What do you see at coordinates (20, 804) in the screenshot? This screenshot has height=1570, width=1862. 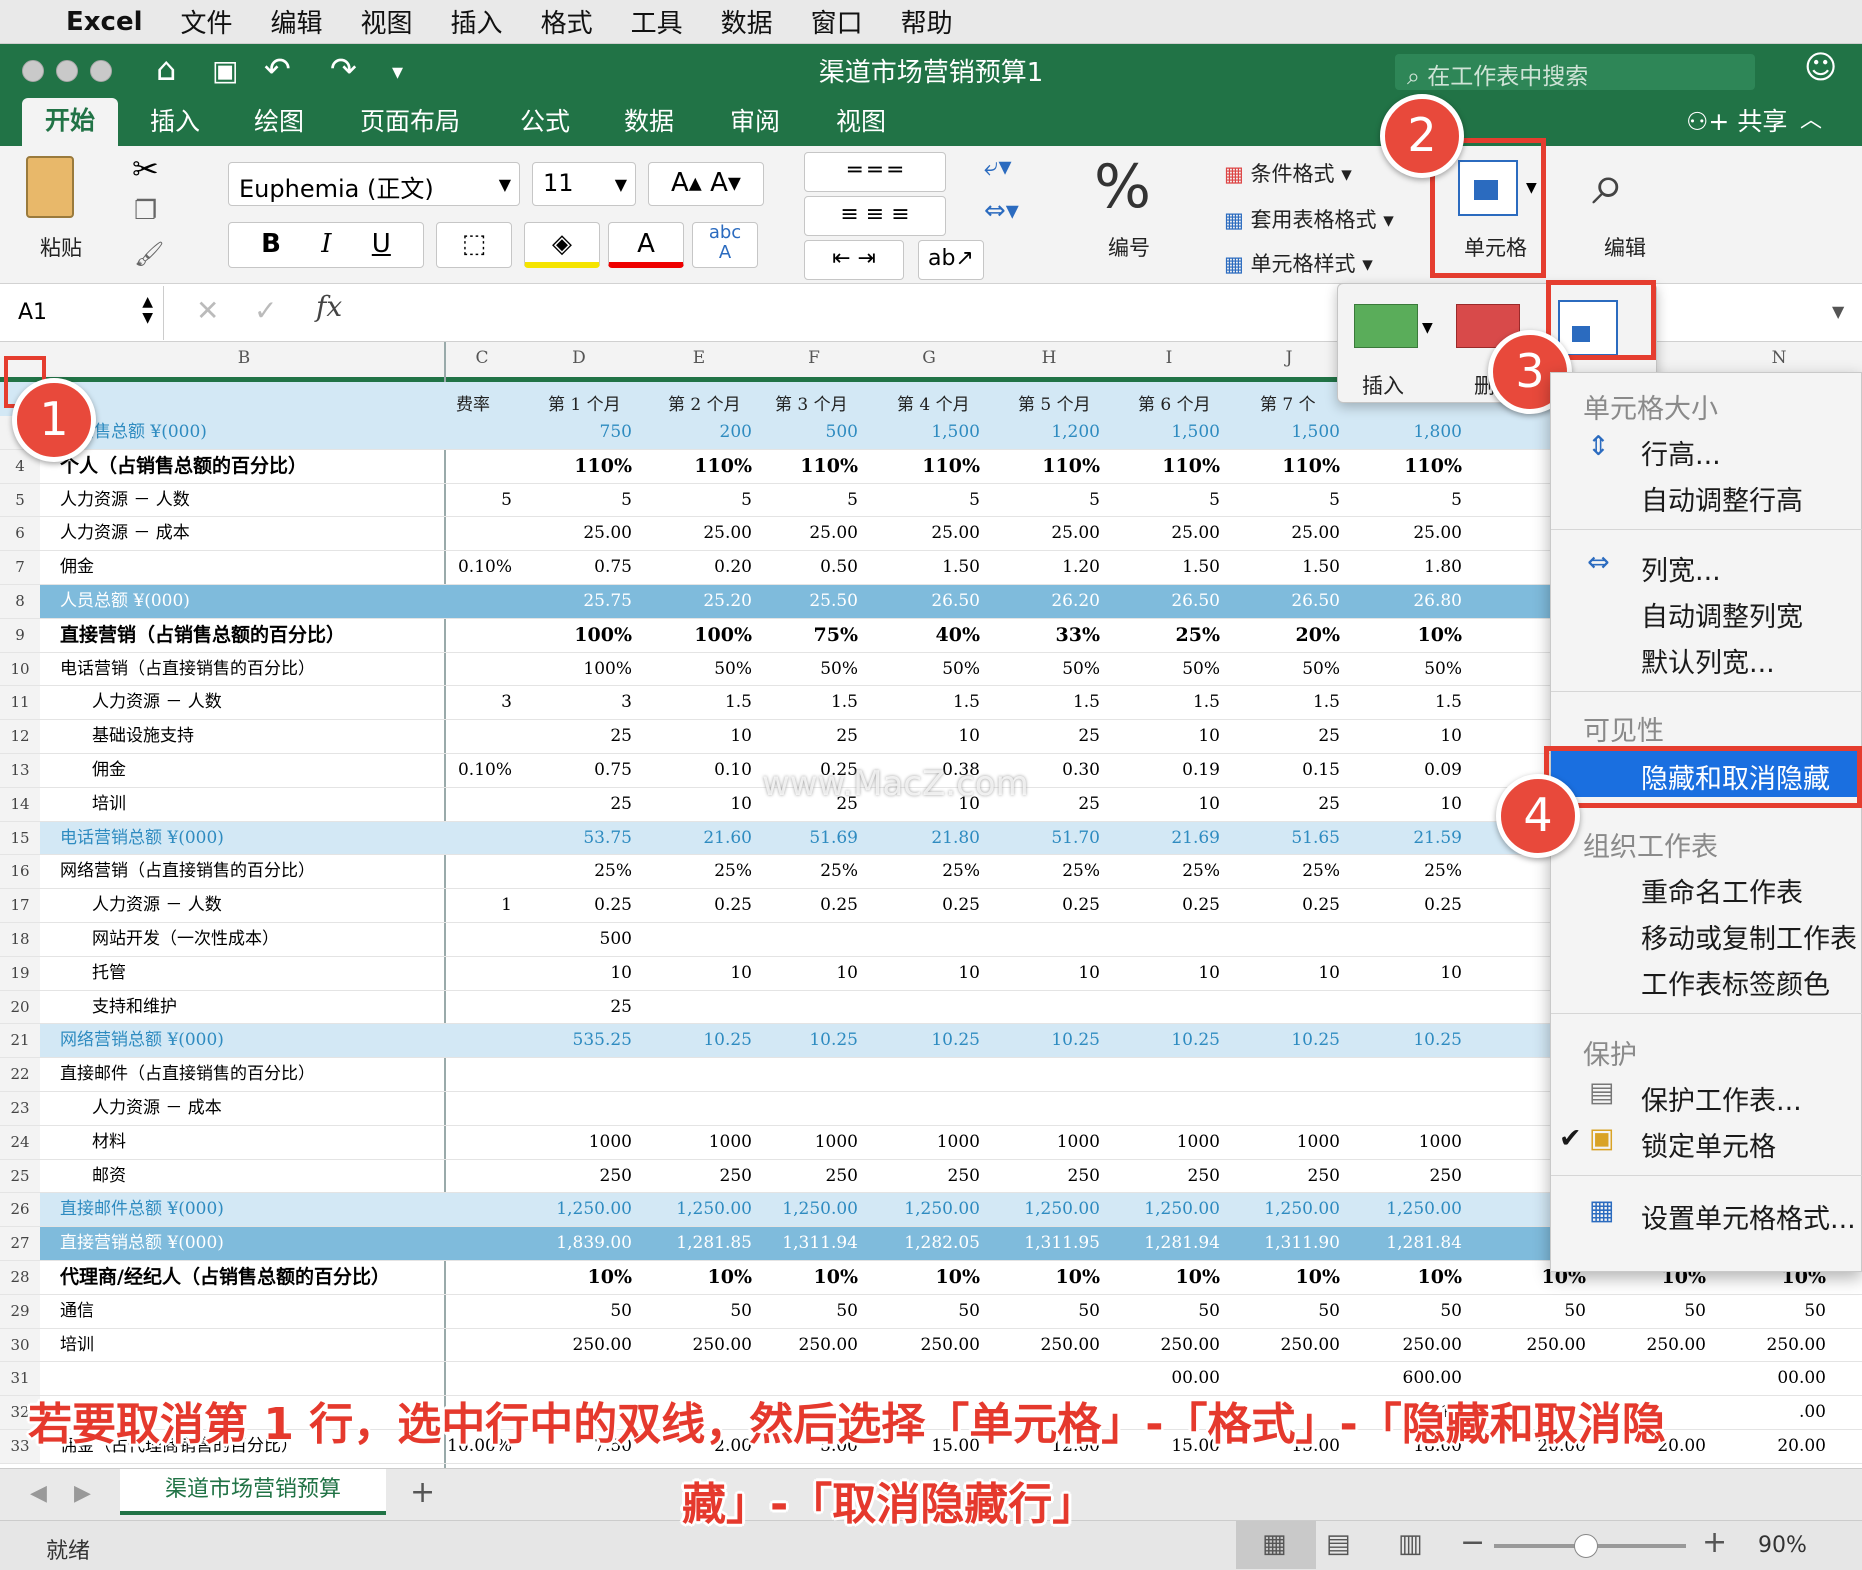 I see `row-number: 14` at bounding box center [20, 804].